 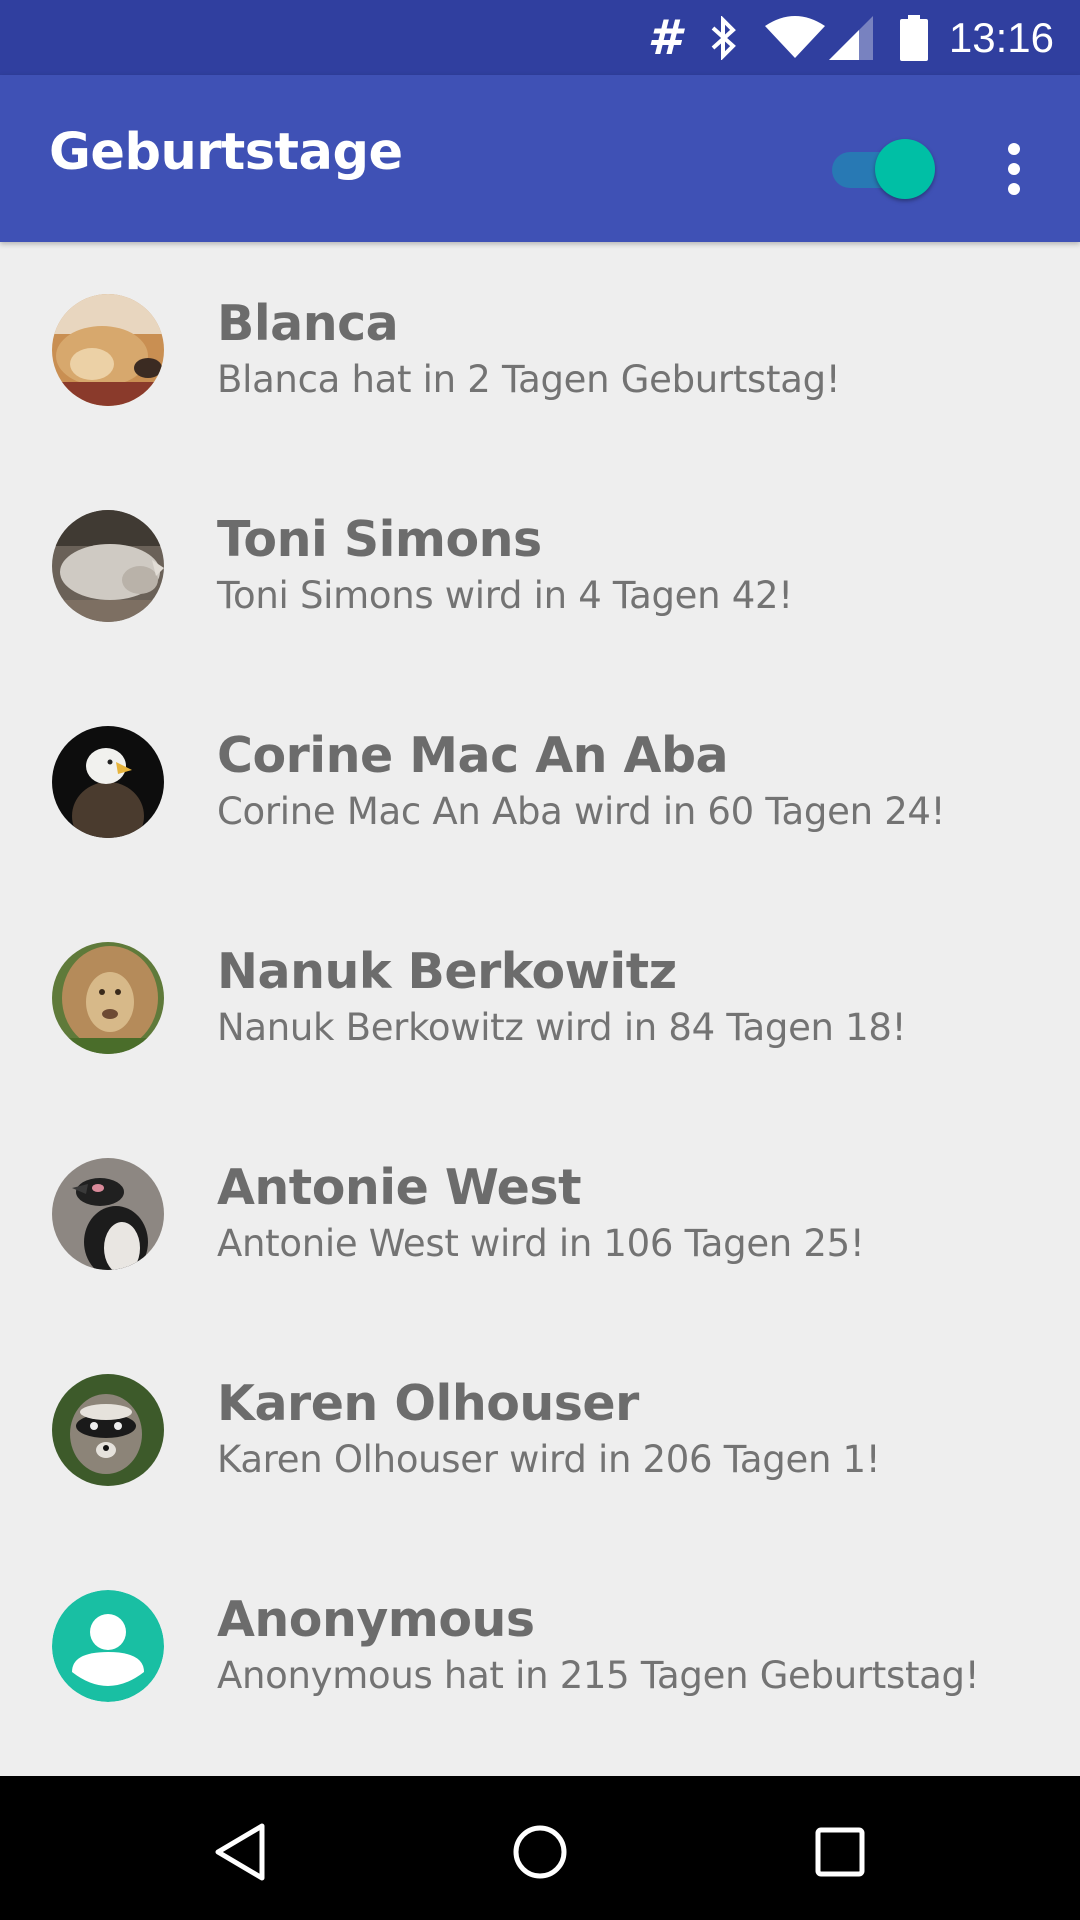 I want to click on eagle-photo-icon, so click(x=108, y=782).